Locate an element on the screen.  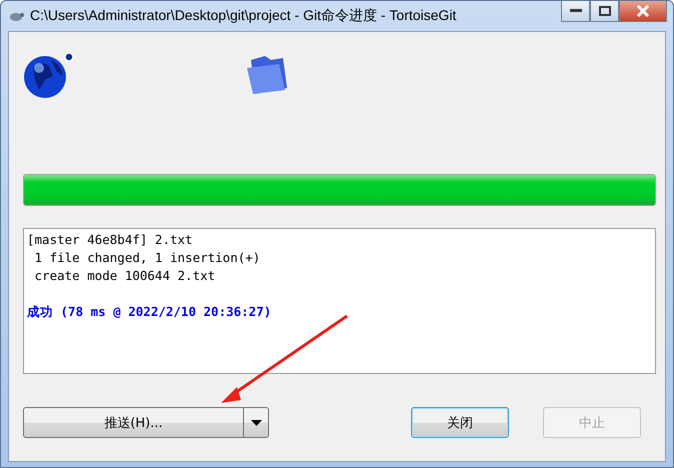
status-line: 成功 (78 ms @ 2022/2/10 20:36:27) is located at coordinates (149, 312).